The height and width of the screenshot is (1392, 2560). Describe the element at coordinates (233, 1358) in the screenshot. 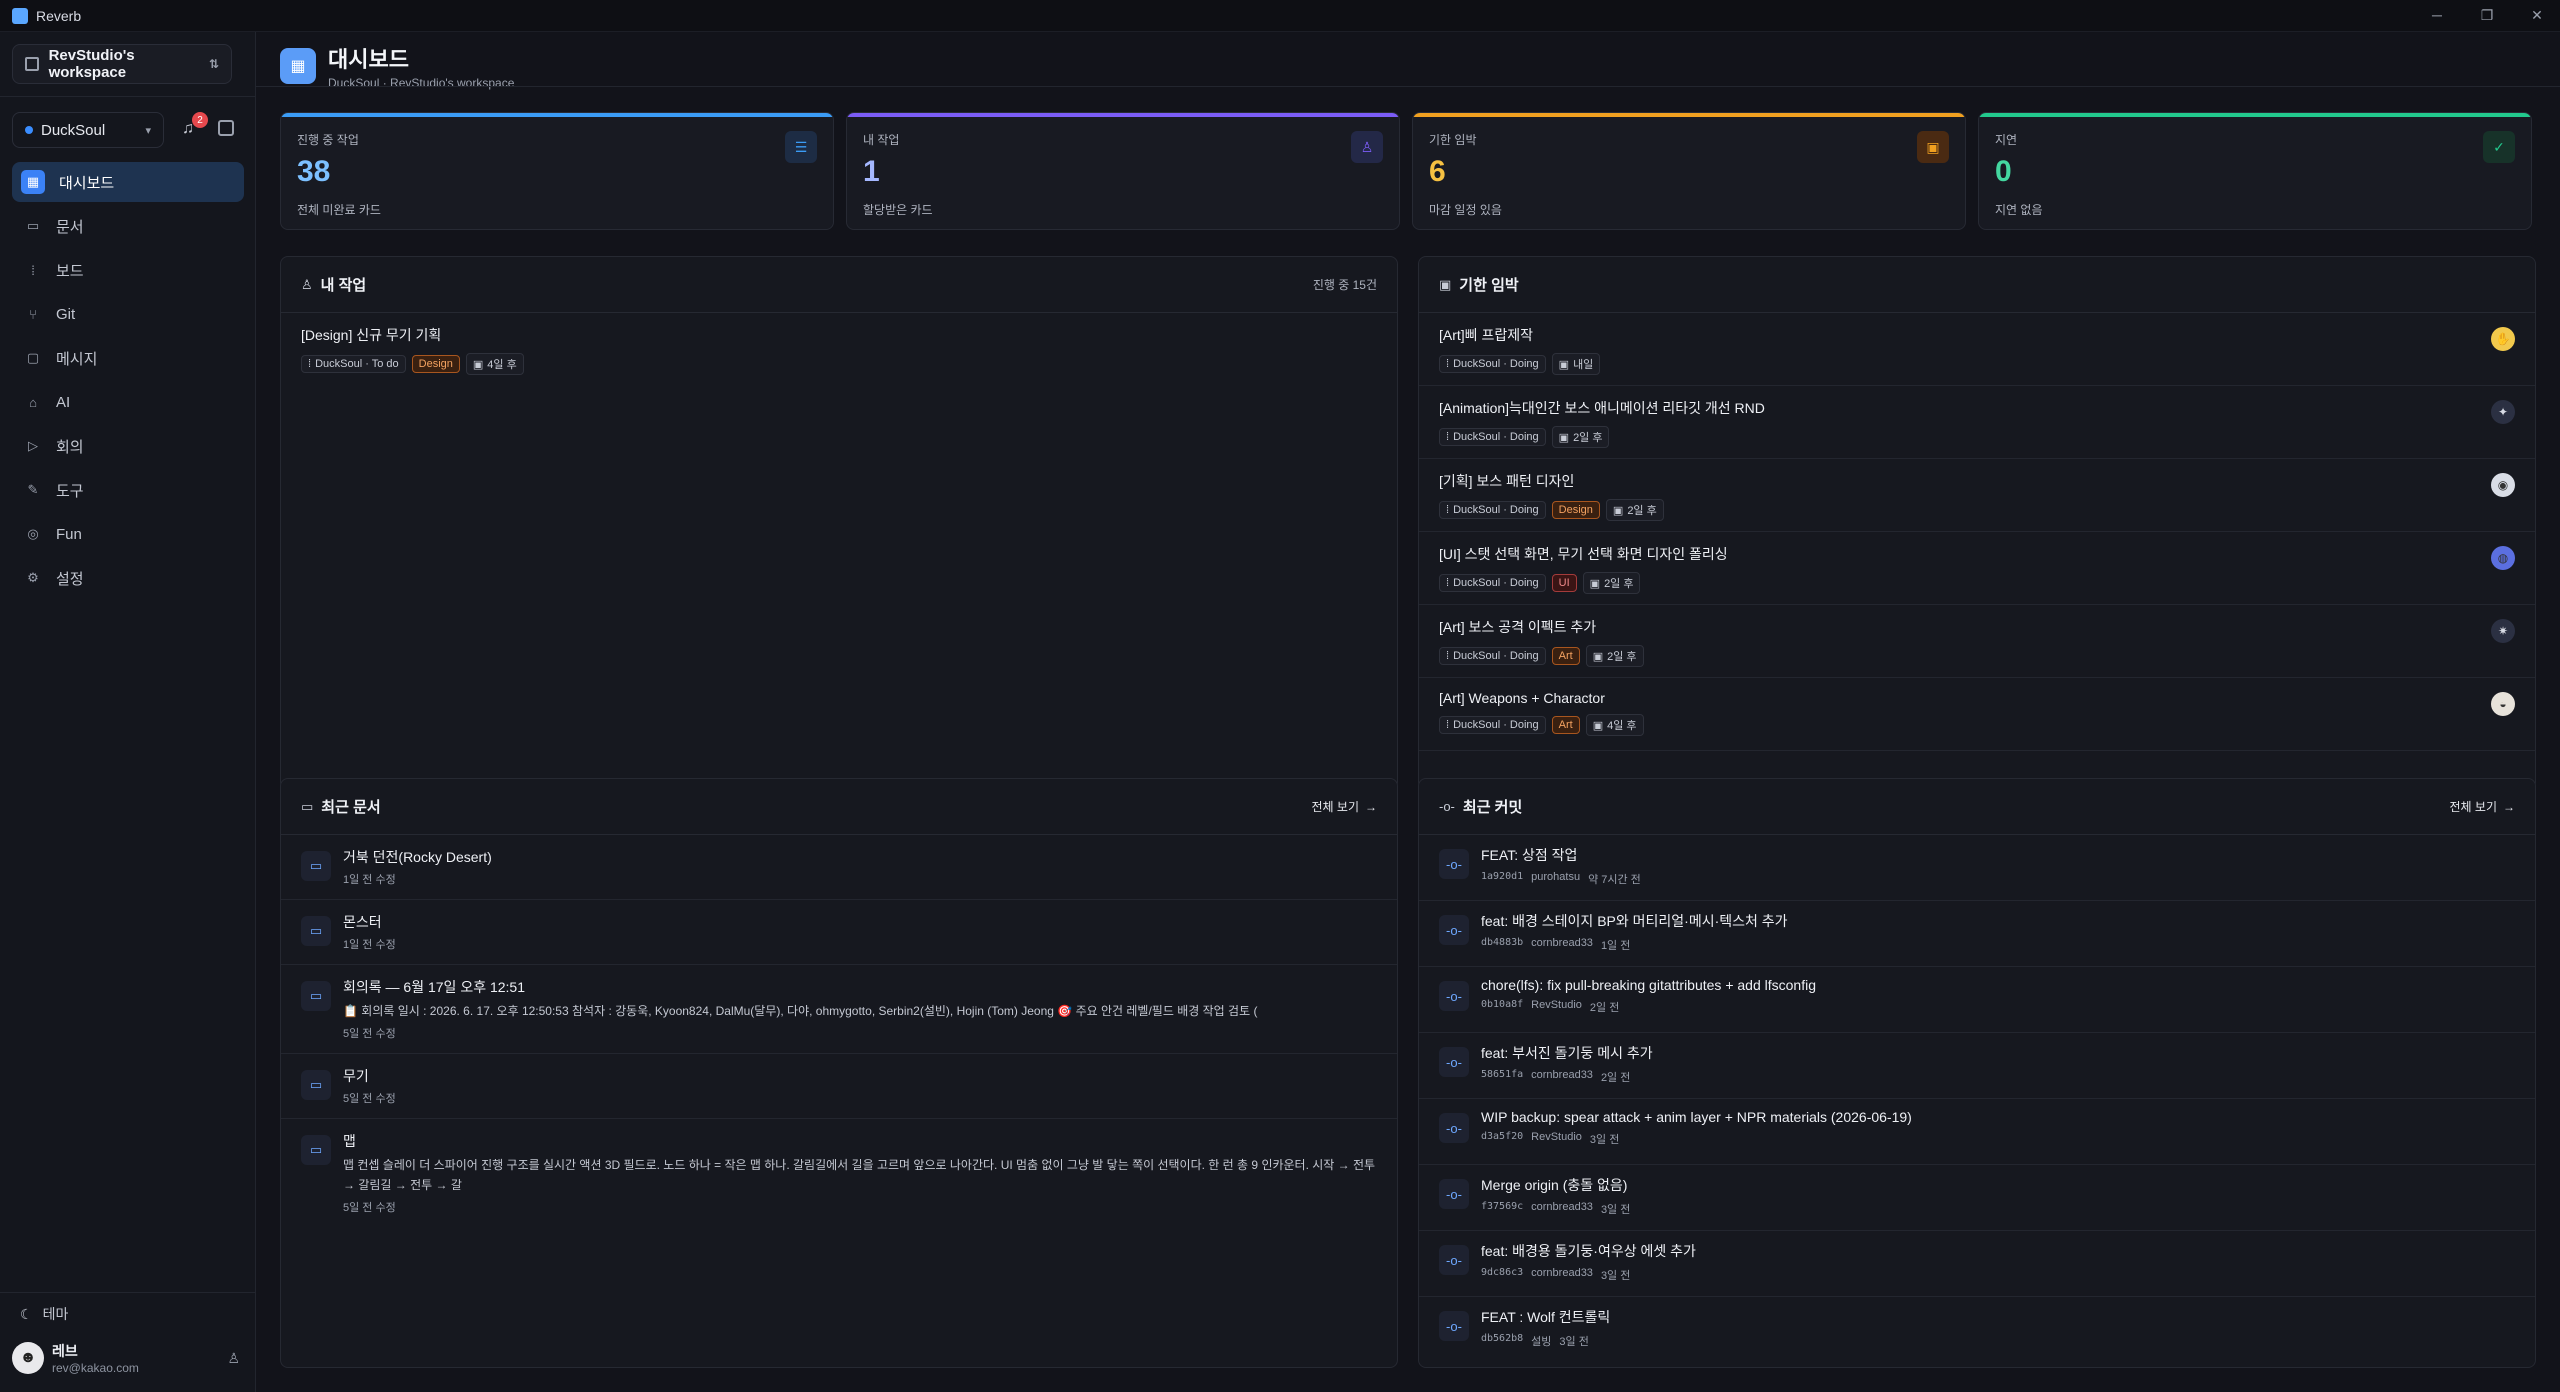

I see `user-settings-icon: ♙` at that location.